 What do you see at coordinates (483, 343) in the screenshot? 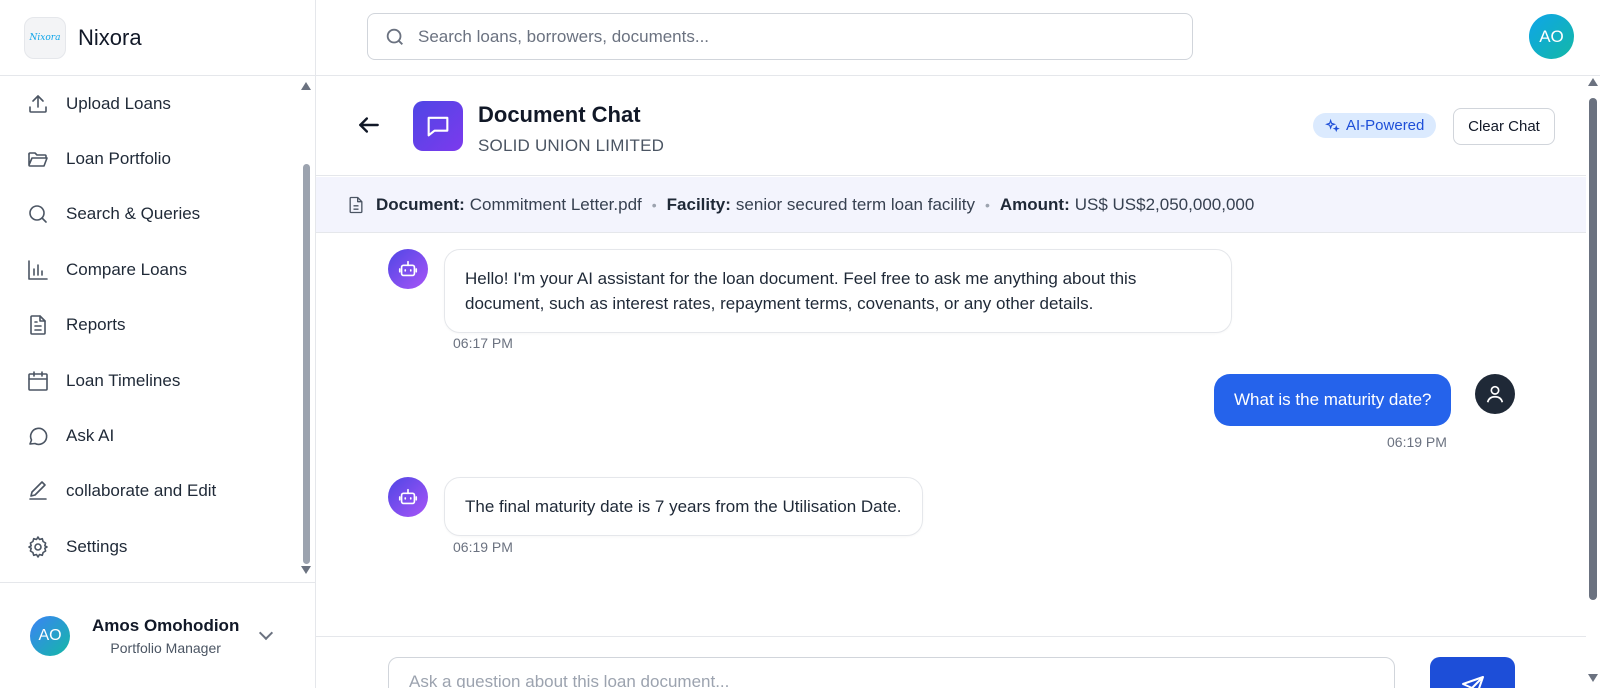
I see `message-timestamp: 06:17 PM` at bounding box center [483, 343].